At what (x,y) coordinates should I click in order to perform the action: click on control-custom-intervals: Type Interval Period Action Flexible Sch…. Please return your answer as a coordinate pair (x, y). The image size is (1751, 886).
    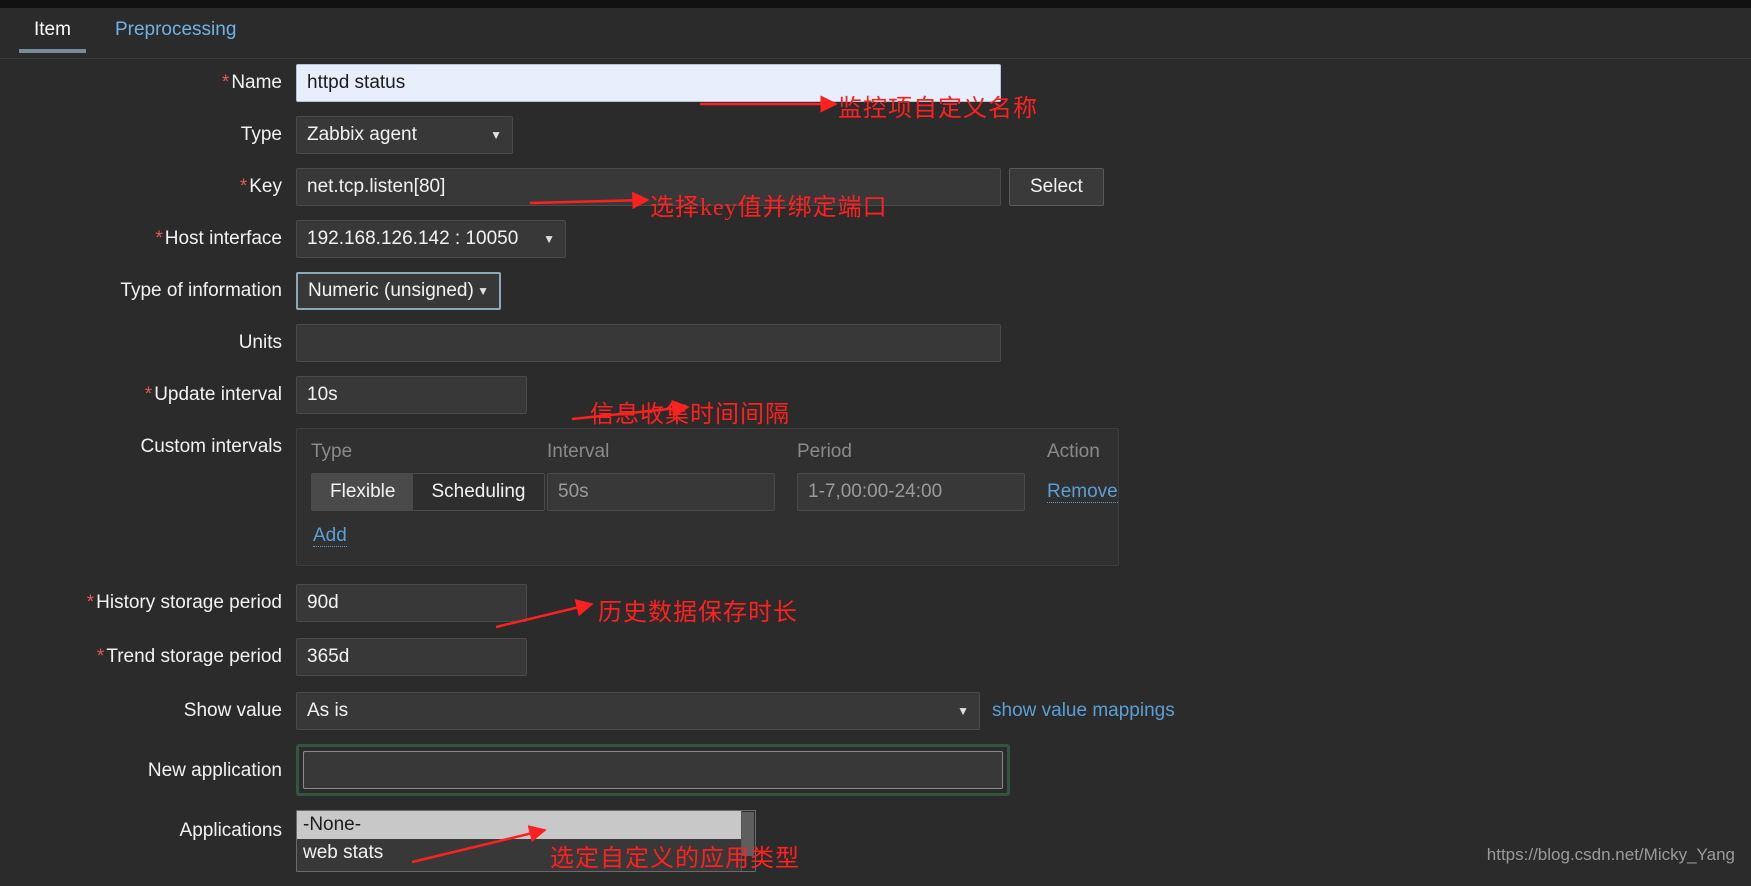
    Looking at the image, I should click on (707, 497).